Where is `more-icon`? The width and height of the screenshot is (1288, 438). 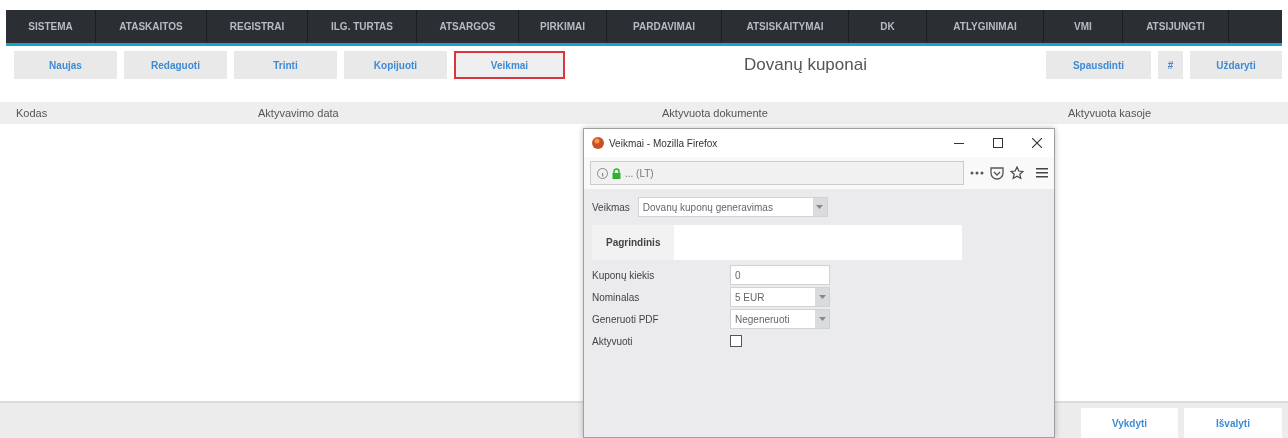 more-icon is located at coordinates (977, 173).